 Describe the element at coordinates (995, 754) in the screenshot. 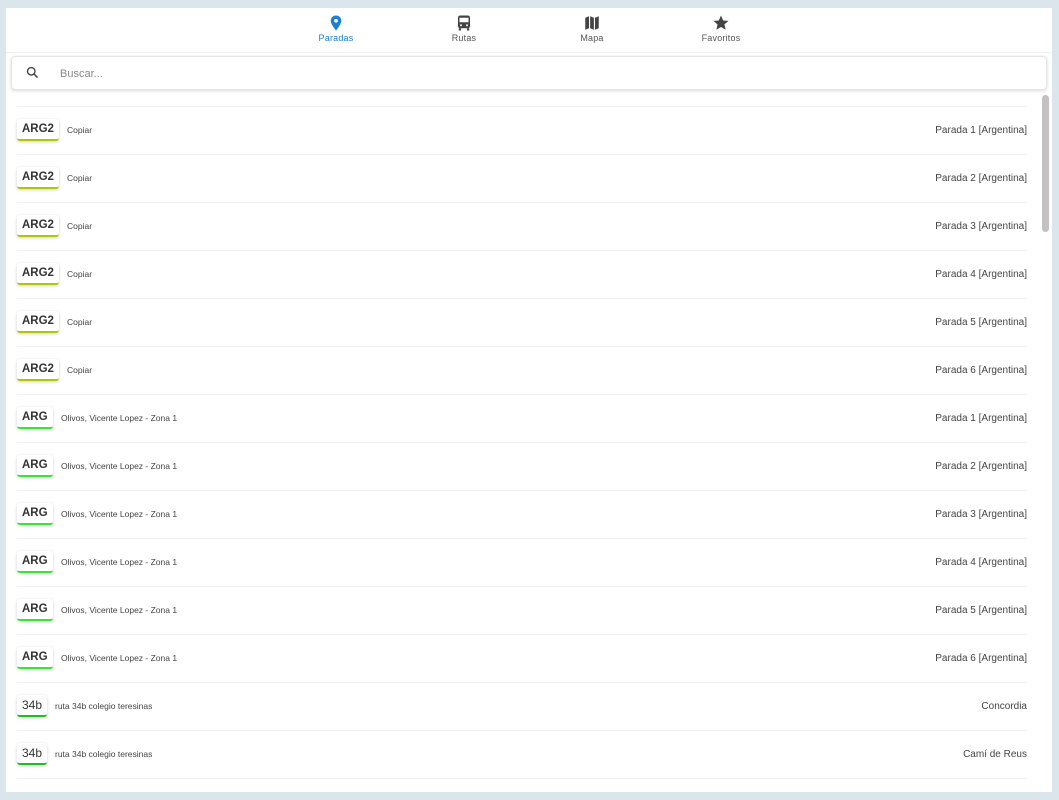

I see `stop-name: Camí de Reus` at that location.